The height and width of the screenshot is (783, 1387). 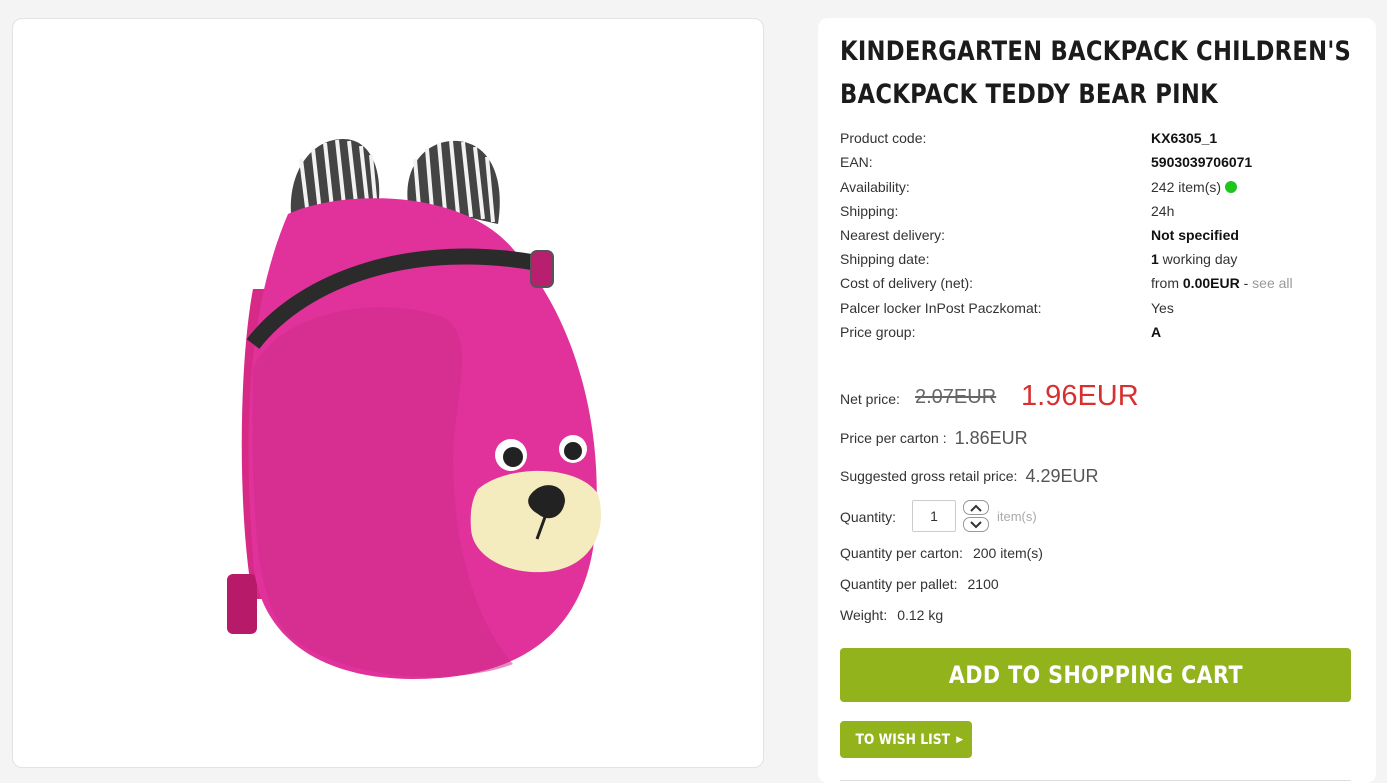 I want to click on product-title-line-2: BACKPACK TEDDY BEAR PINK, so click(x=1029, y=94).